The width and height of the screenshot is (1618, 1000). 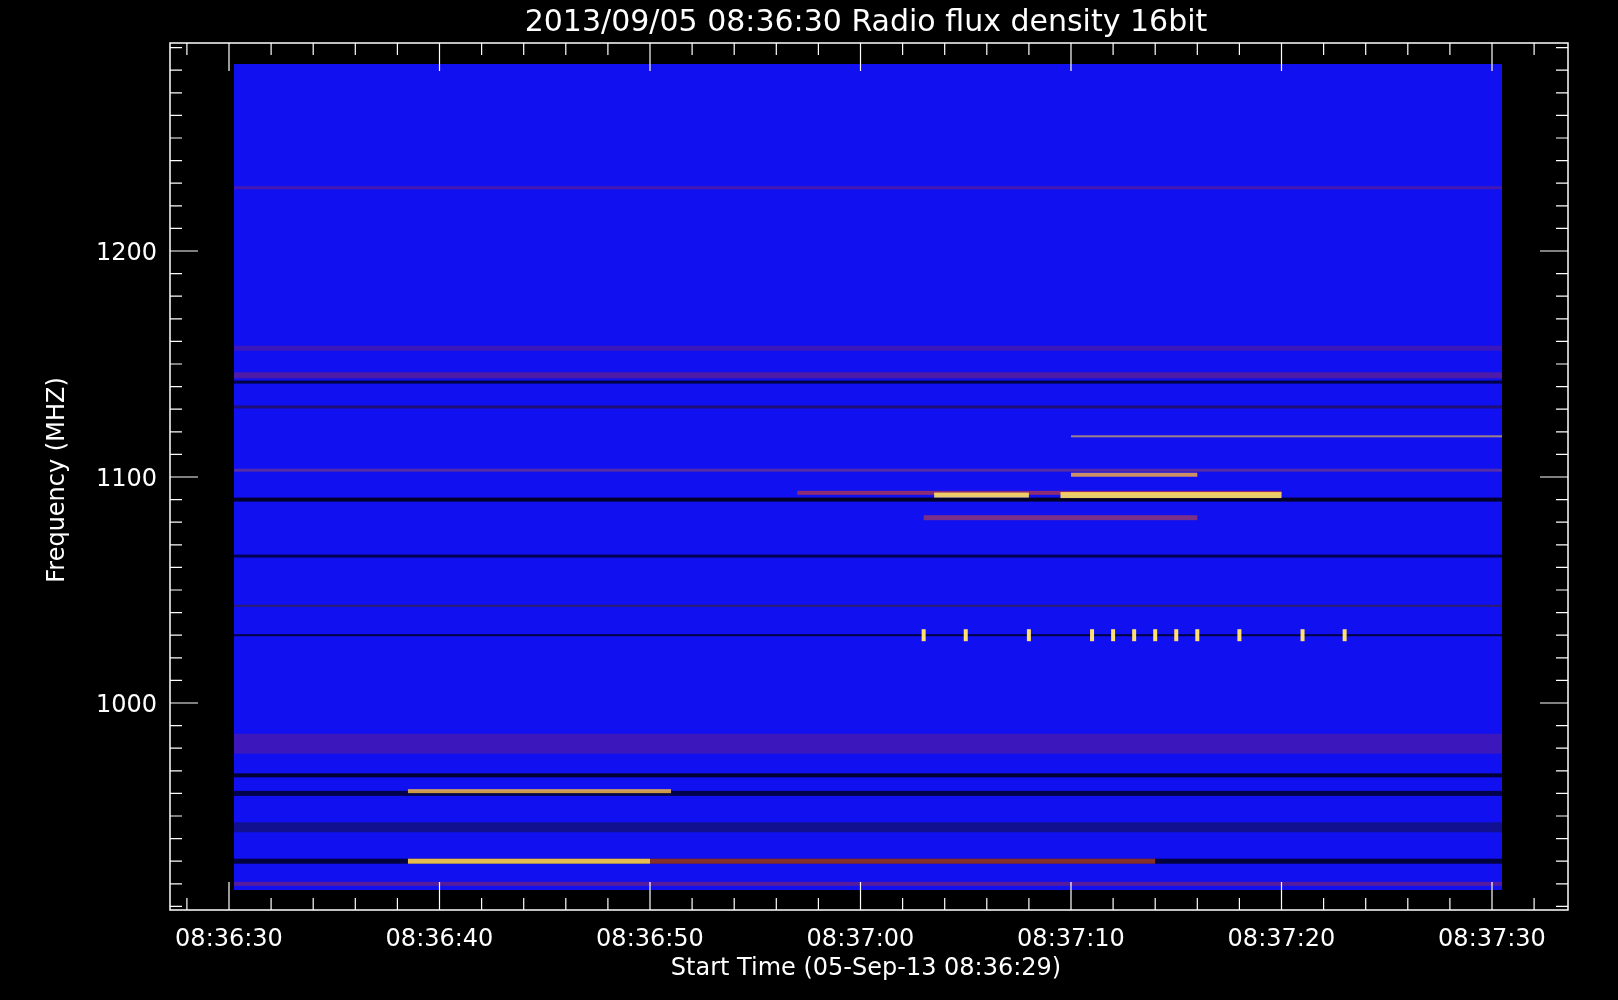 What do you see at coordinates (439, 938) in the screenshot?
I see `tick-label: 08:36:40` at bounding box center [439, 938].